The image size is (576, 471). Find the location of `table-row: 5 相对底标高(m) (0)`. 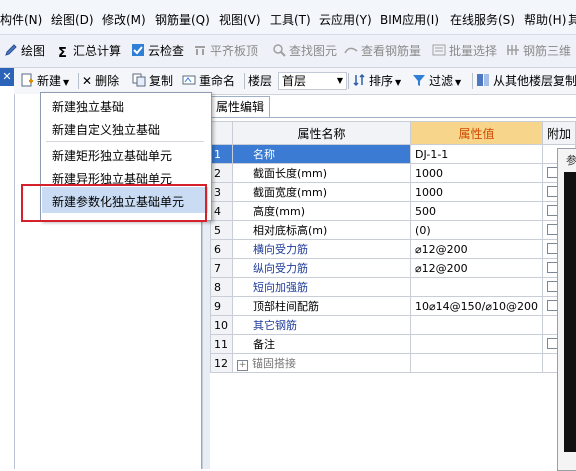

table-row: 5 相对底标高(m) (0) is located at coordinates (393, 230).